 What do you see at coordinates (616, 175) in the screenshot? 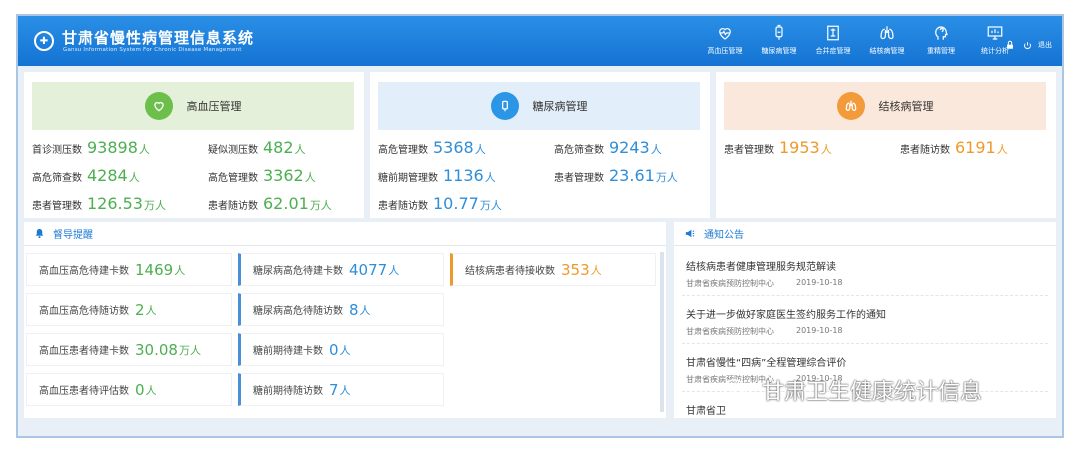
I see `stat-item: 患者管理数 23.61 万人` at bounding box center [616, 175].